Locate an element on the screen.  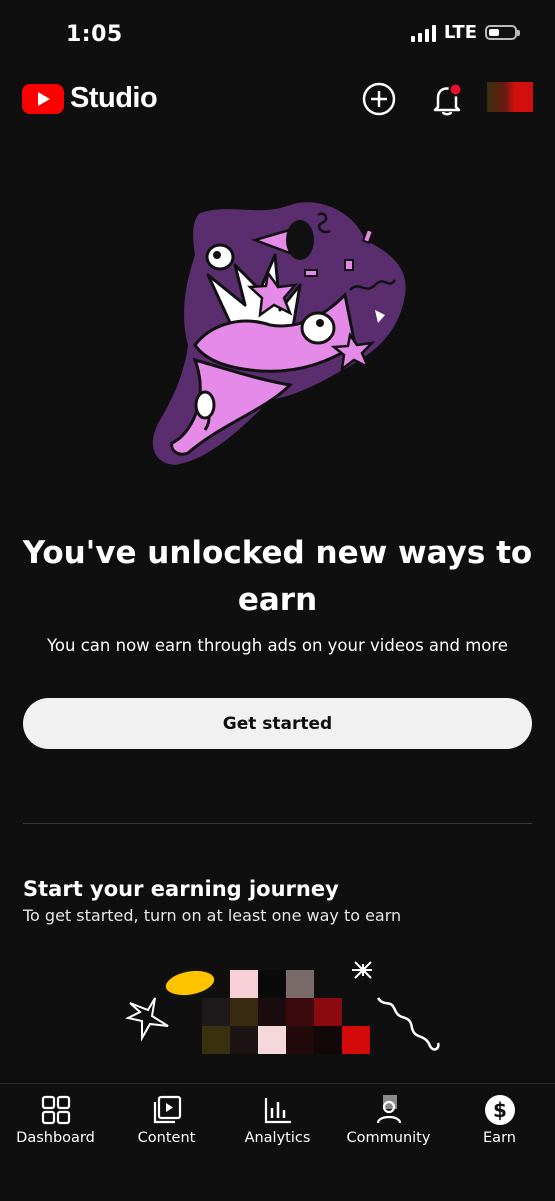
bottom-navigation: Dashboard Content Analytics Community $ is located at coordinates (277, 1142).